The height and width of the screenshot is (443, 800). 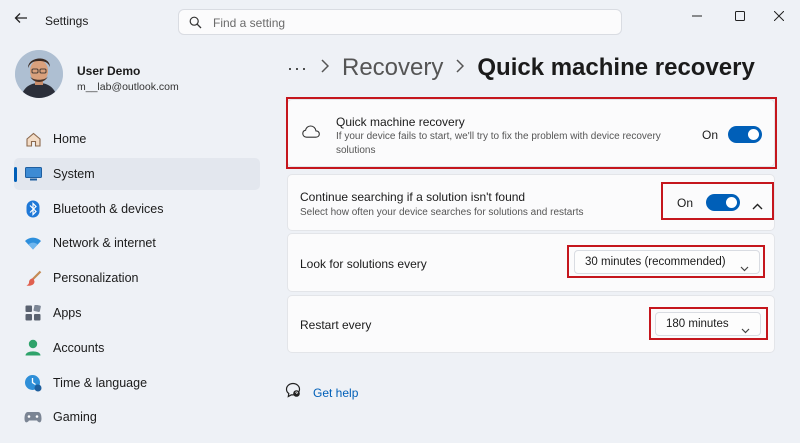 What do you see at coordinates (757, 206) in the screenshot?
I see `chevron-up-icon` at bounding box center [757, 206].